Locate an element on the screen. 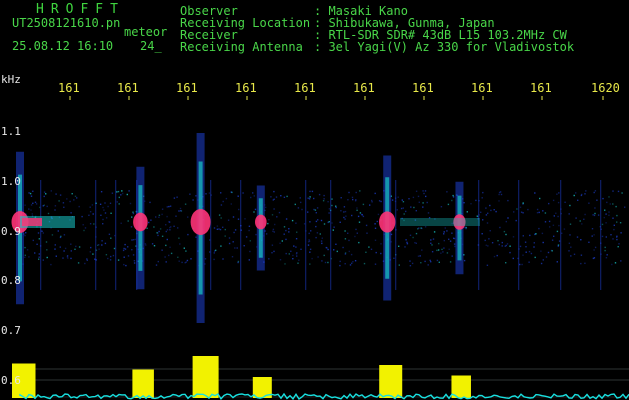 The width and height of the screenshot is (629, 400). datetime-label: 25.08.12 16:10 is located at coordinates (63, 46).